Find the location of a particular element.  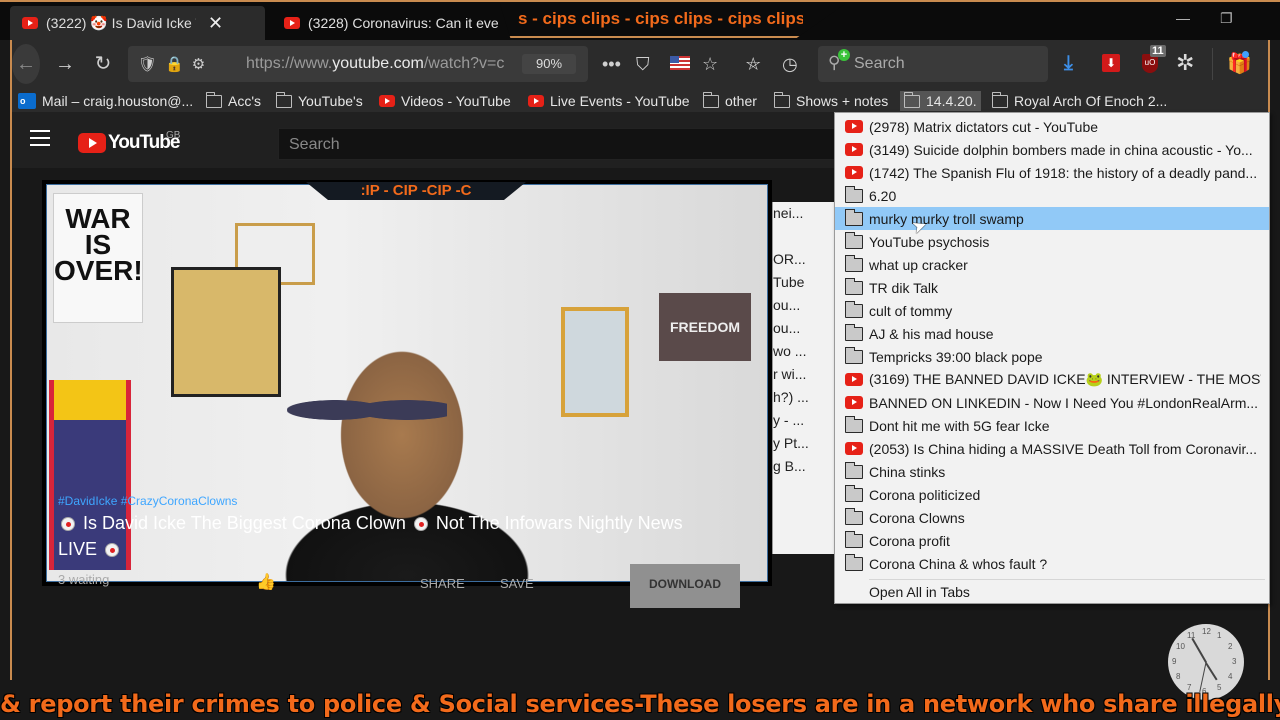

zoom-level-badge: 90% is located at coordinates (549, 64).